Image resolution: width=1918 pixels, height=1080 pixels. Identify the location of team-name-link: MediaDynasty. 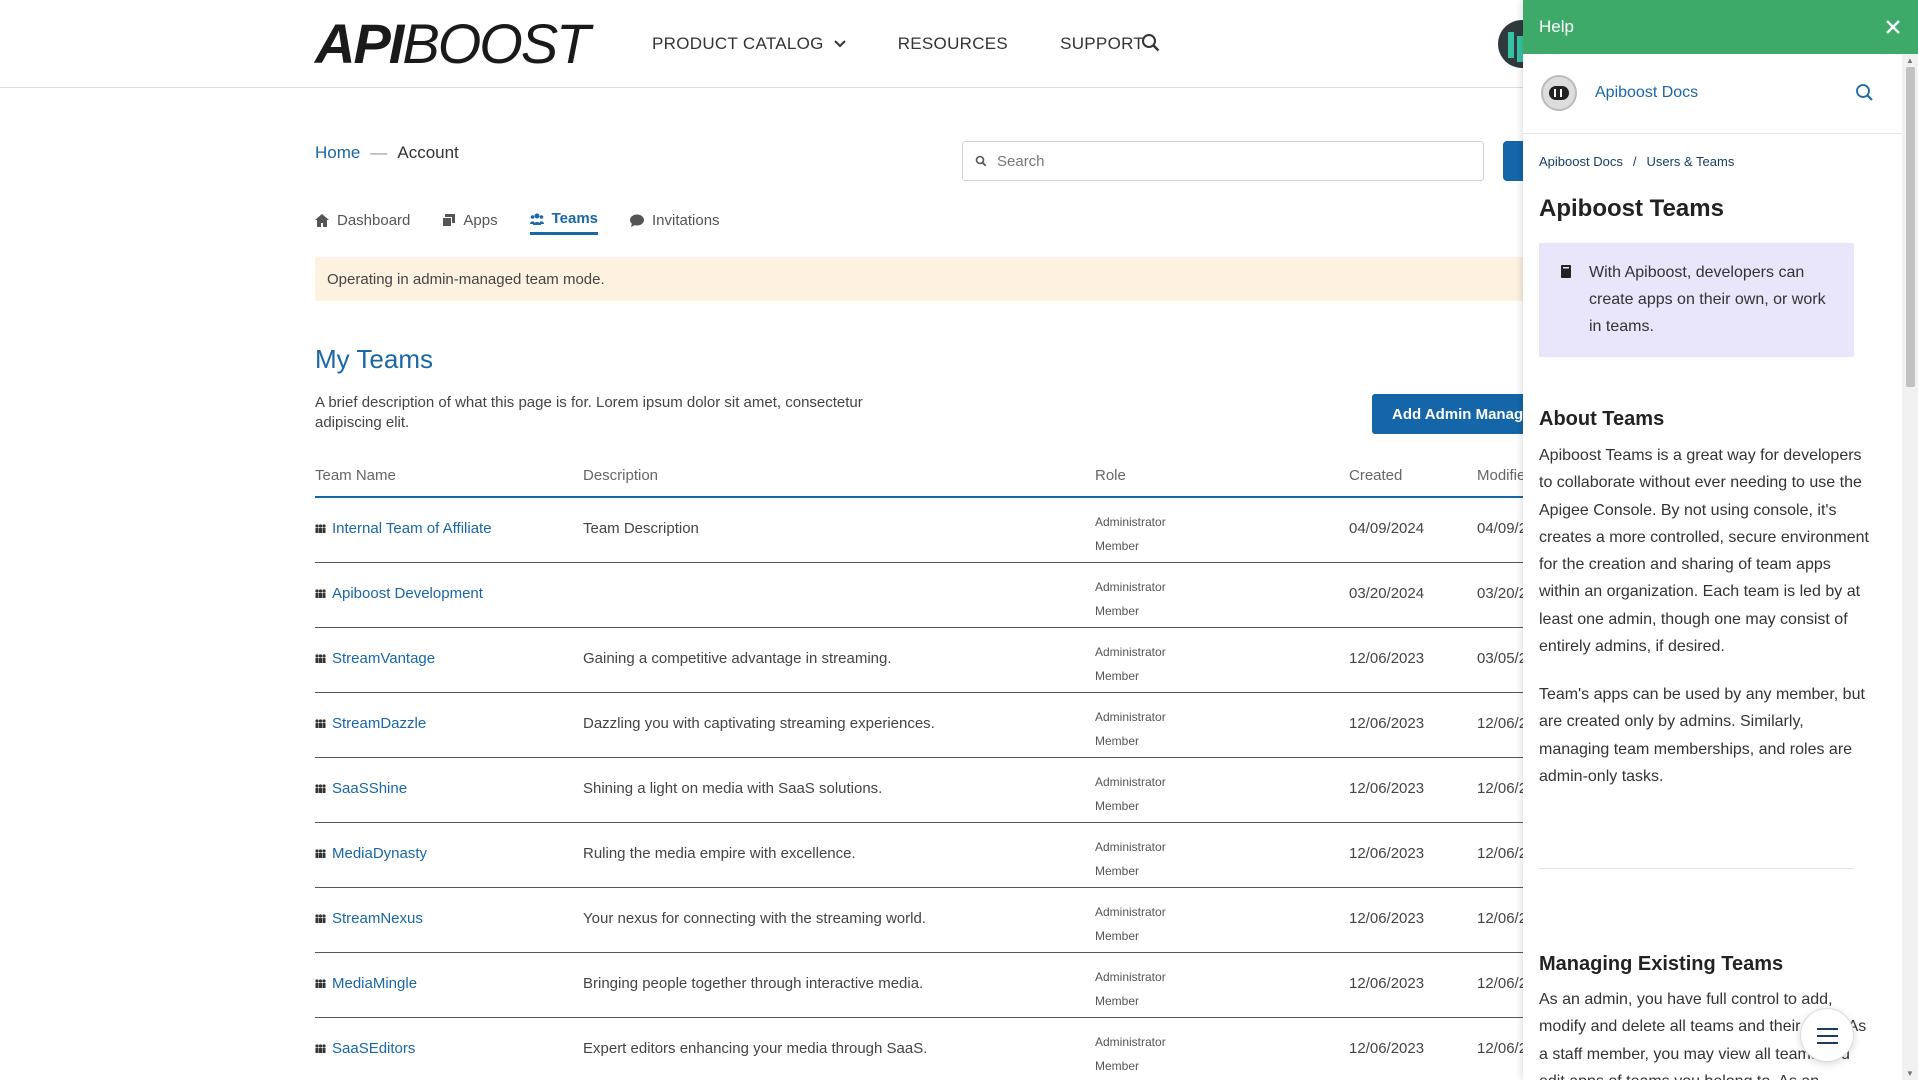
(371, 853).